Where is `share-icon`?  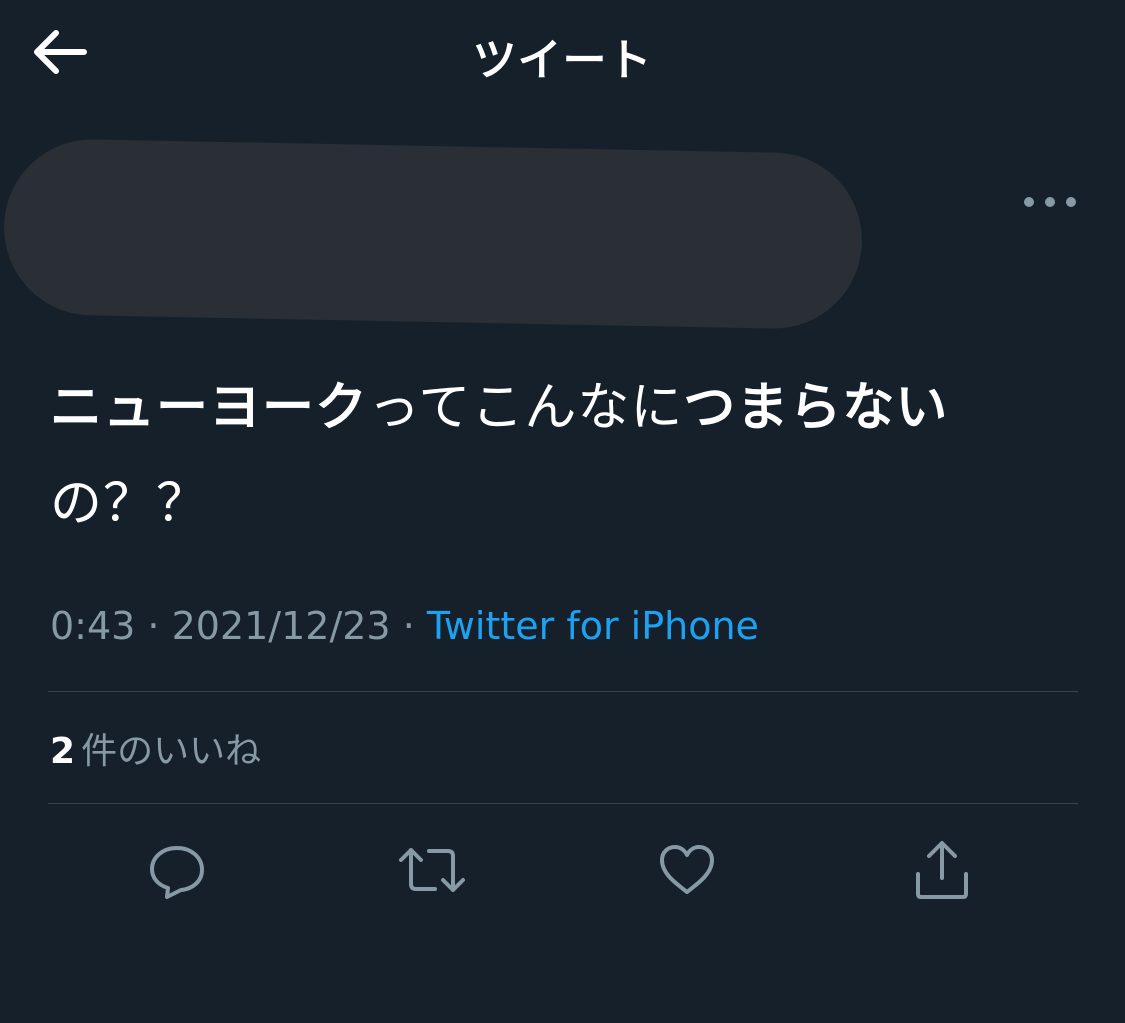 share-icon is located at coordinates (942, 870).